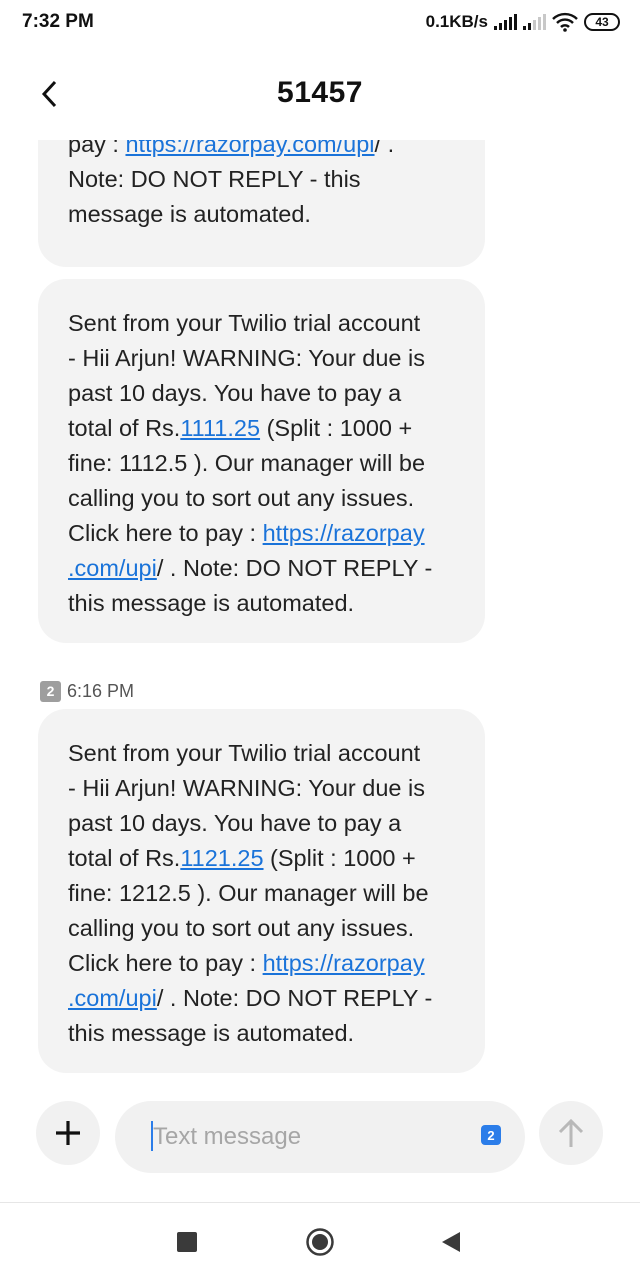 The width and height of the screenshot is (640, 1280). I want to click on sim-2-icon: 2, so click(50, 691).